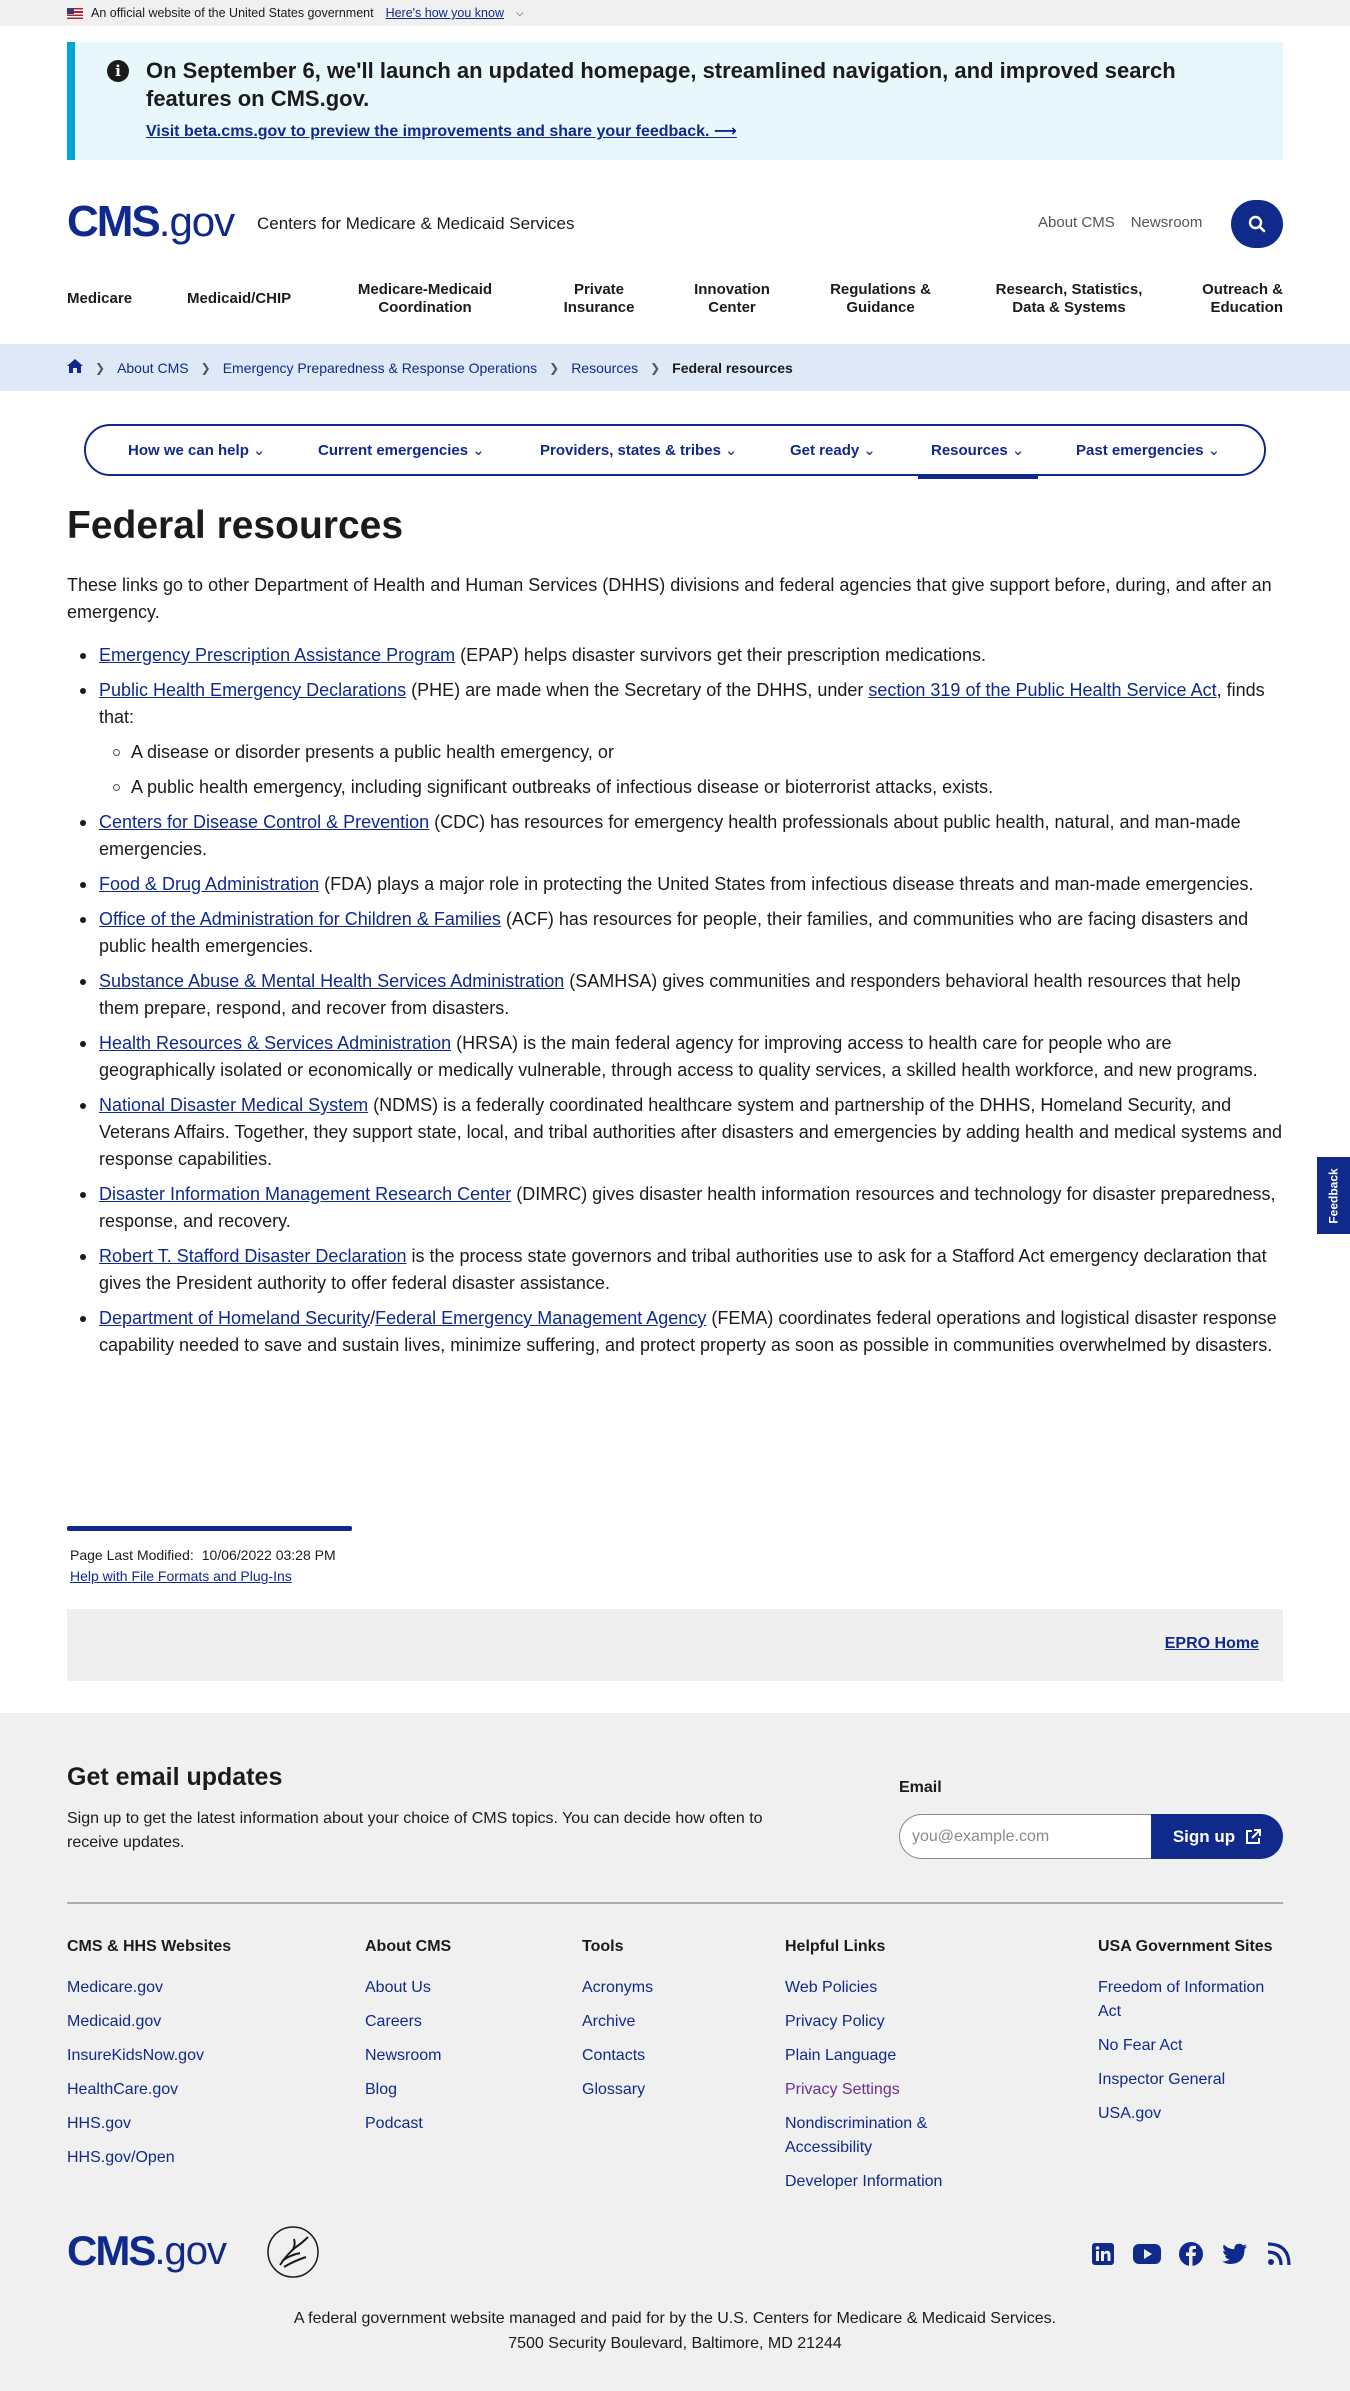  What do you see at coordinates (151, 221) in the screenshot?
I see `cms-logo: CMS .gov` at bounding box center [151, 221].